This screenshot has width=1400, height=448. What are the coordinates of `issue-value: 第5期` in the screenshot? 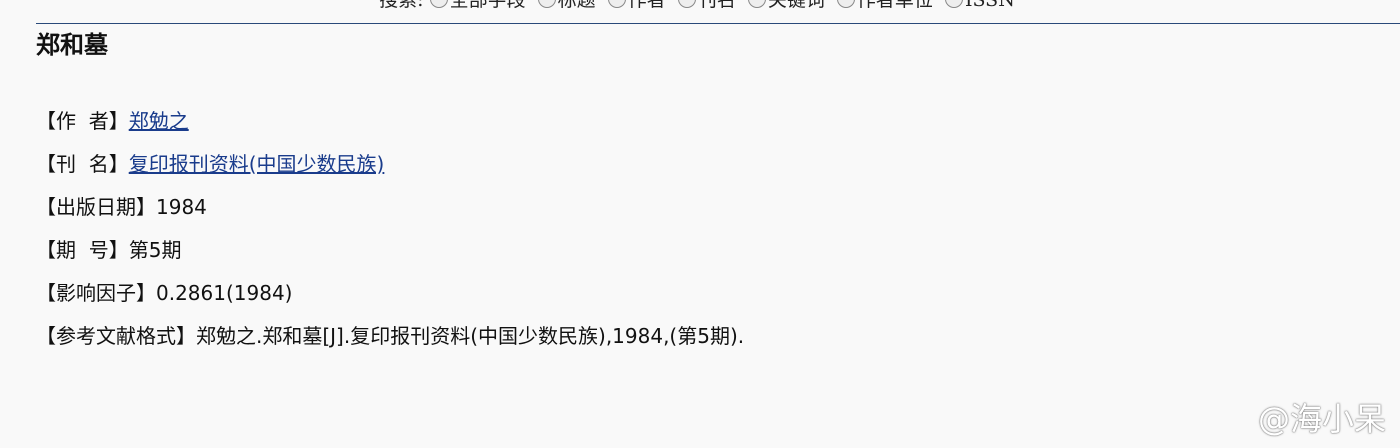 It's located at (155, 250).